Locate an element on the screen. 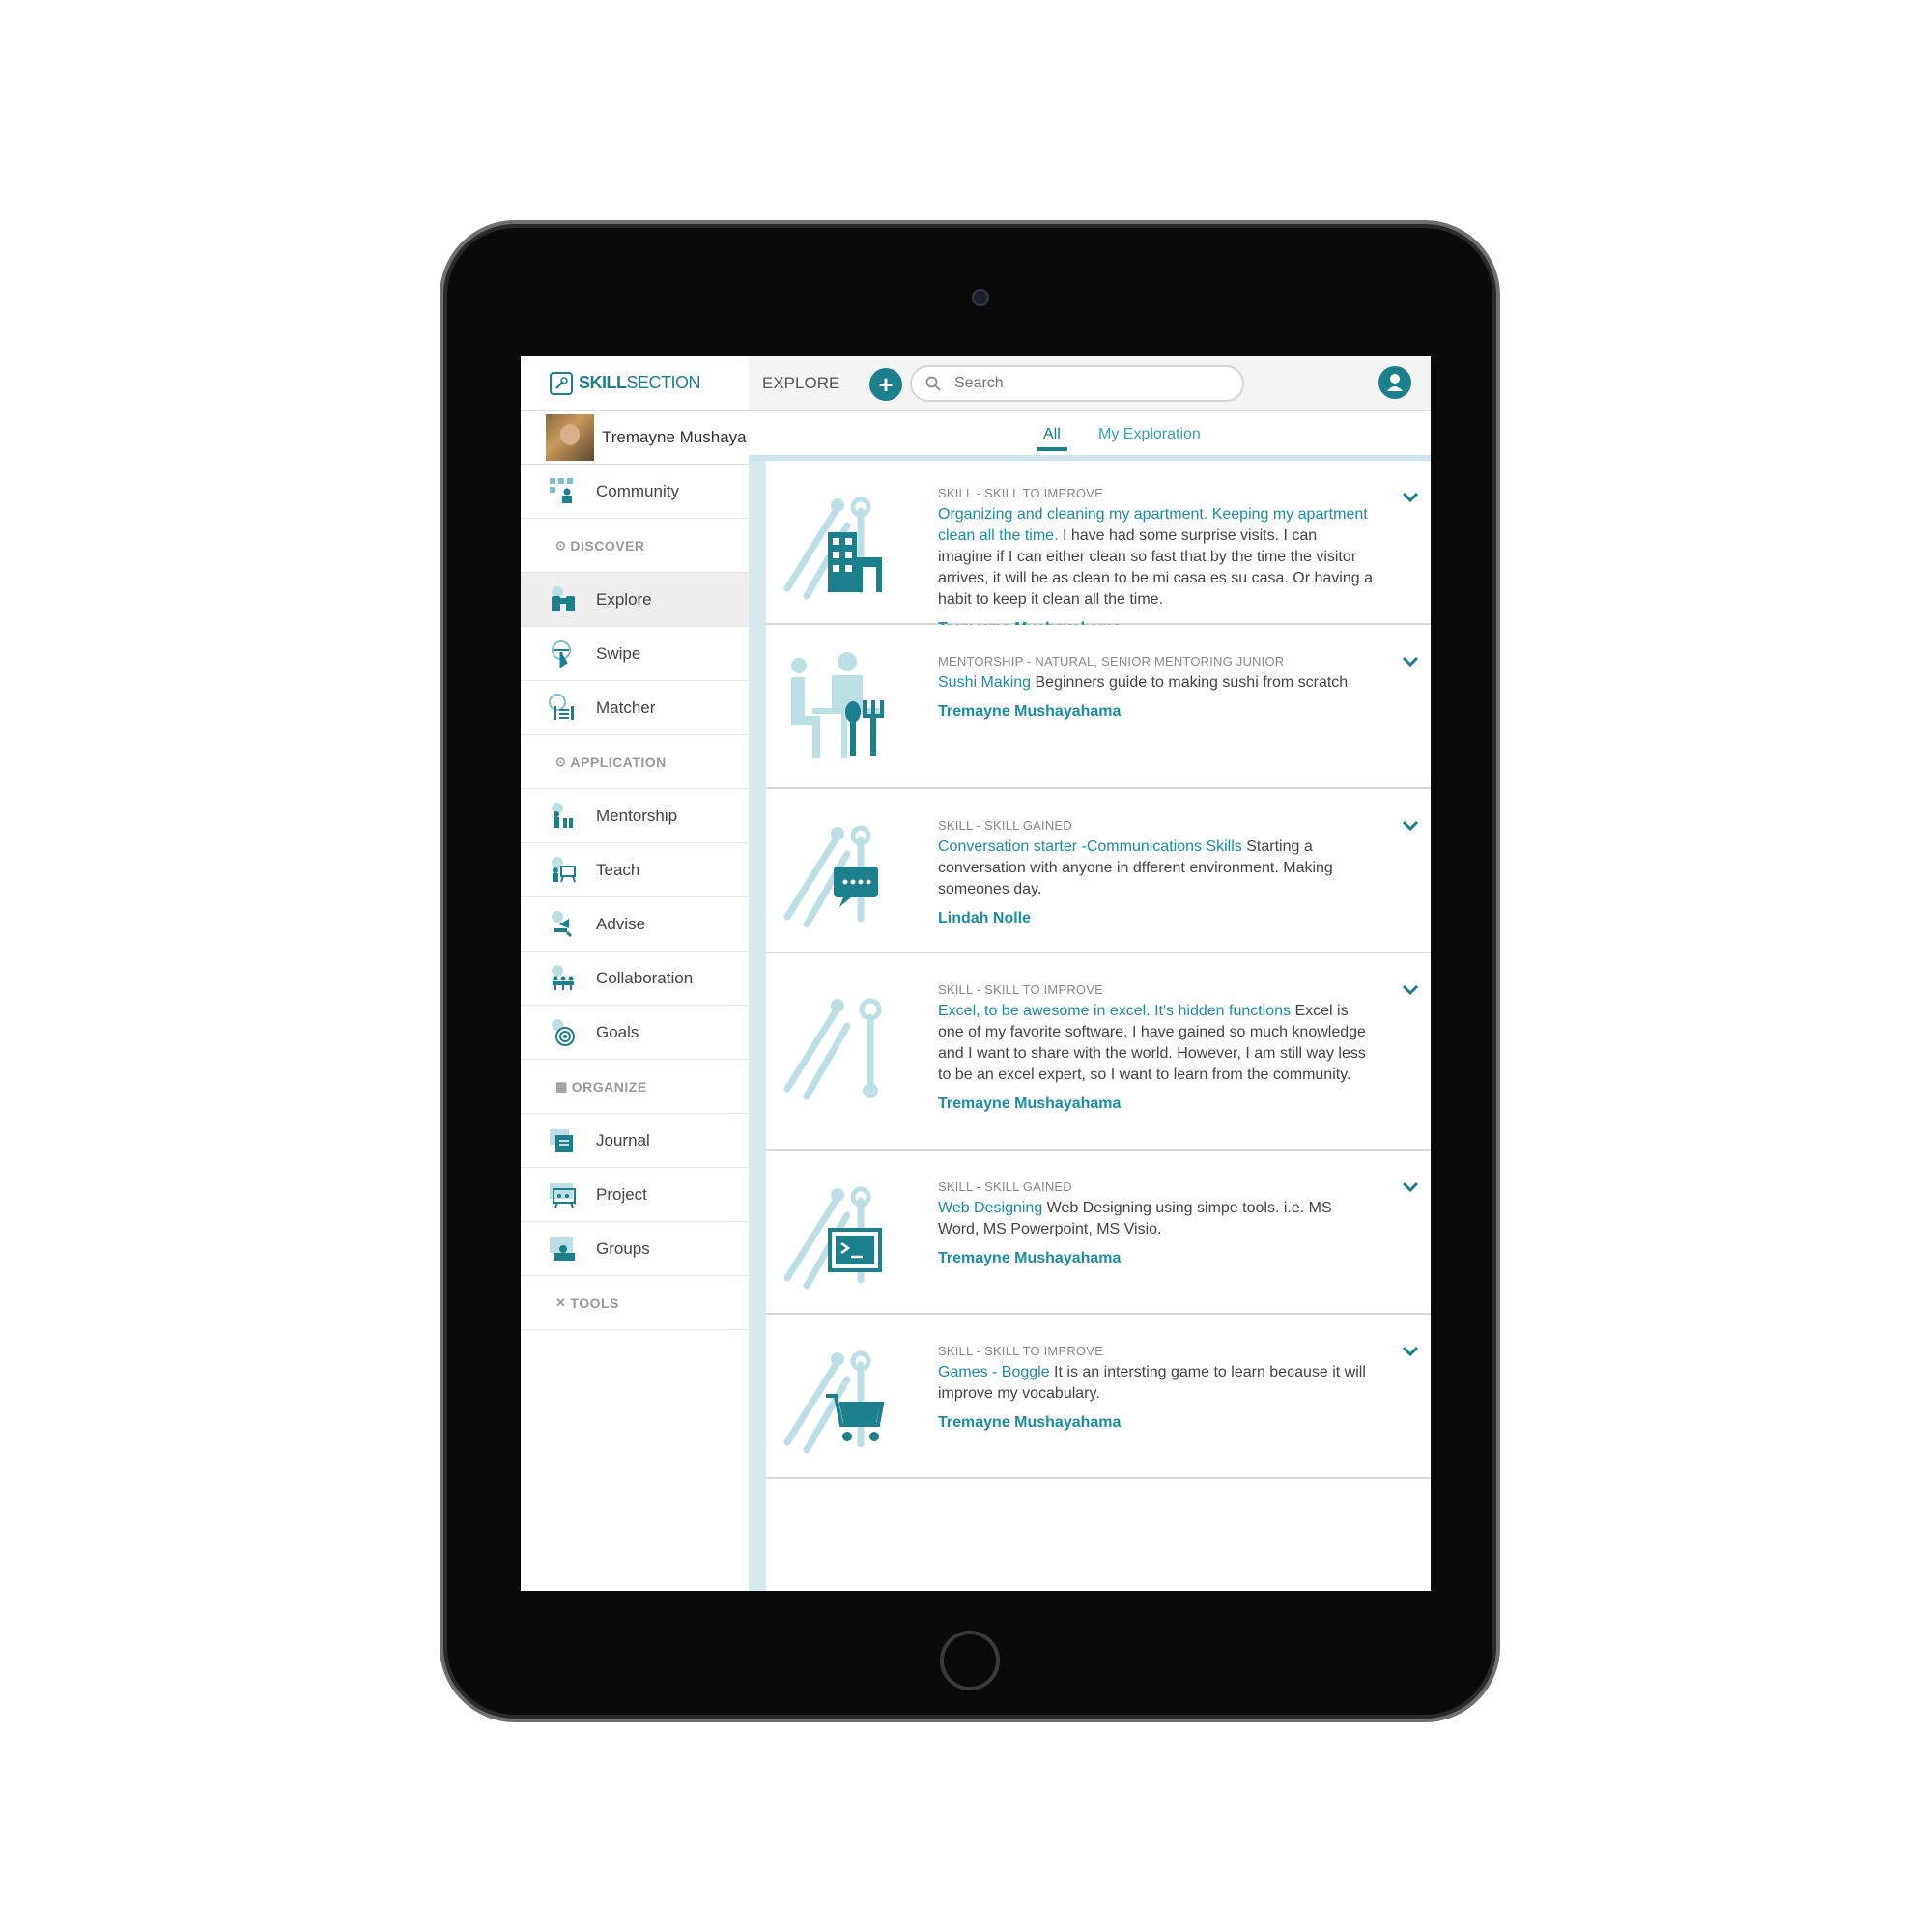  sidebar-item-collaboration: Collaboration is located at coordinates (635, 979).